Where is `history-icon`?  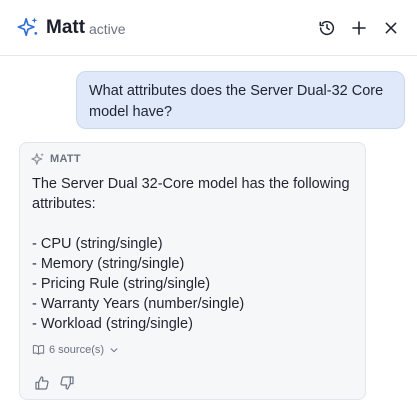 history-icon is located at coordinates (327, 28).